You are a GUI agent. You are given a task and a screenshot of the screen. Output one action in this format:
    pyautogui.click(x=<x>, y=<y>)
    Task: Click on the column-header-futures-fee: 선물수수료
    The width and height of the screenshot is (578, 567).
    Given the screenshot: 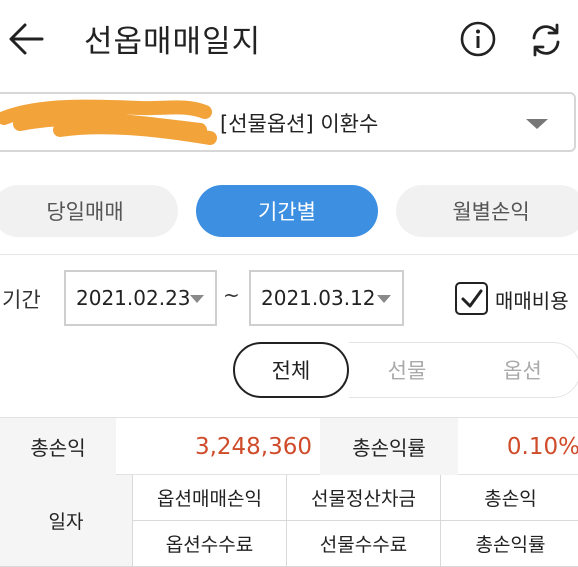 What is the action you would take?
    pyautogui.click(x=364, y=544)
    